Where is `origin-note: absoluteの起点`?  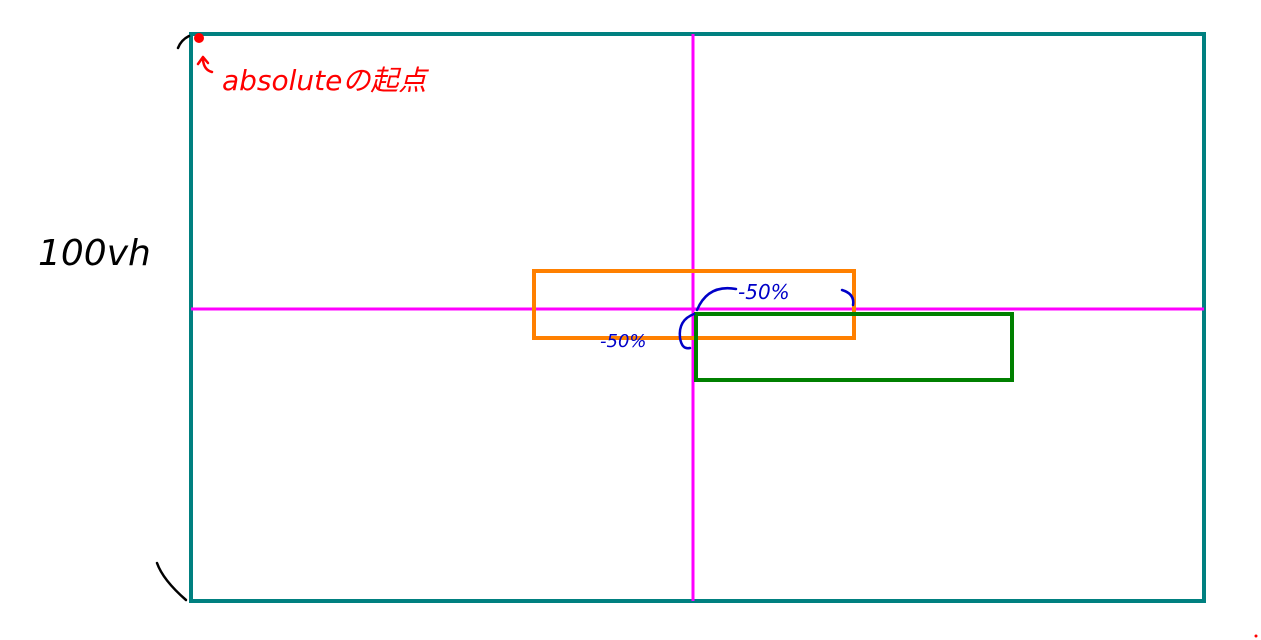 origin-note: absoluteの起点 is located at coordinates (325, 80).